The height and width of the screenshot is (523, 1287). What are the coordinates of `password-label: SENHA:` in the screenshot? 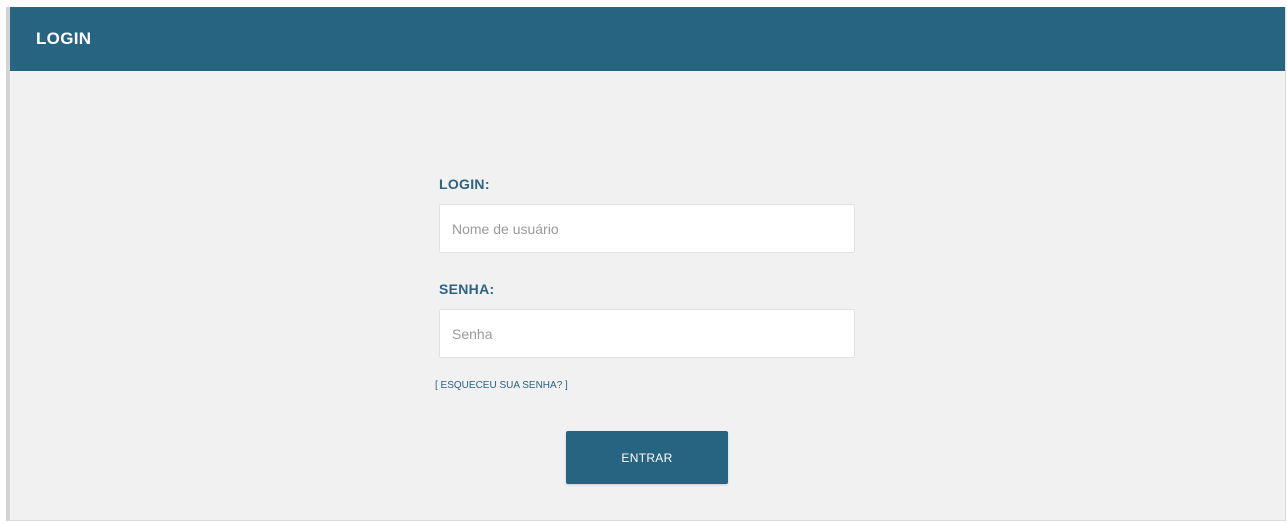 It's located at (467, 289).